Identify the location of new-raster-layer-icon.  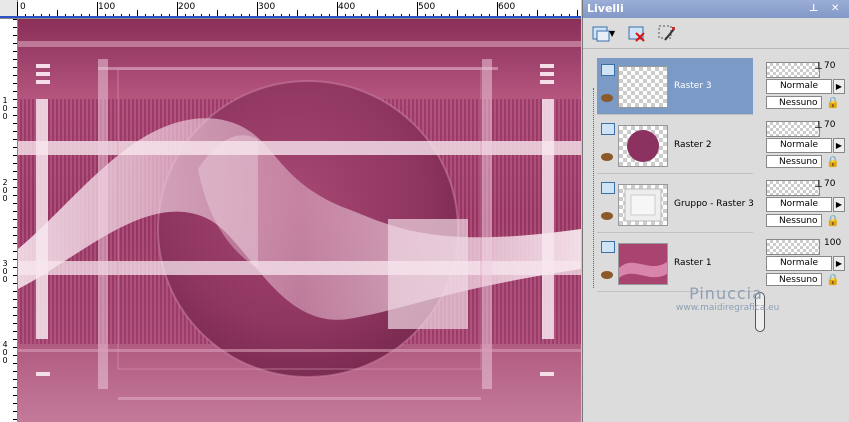
(601, 34).